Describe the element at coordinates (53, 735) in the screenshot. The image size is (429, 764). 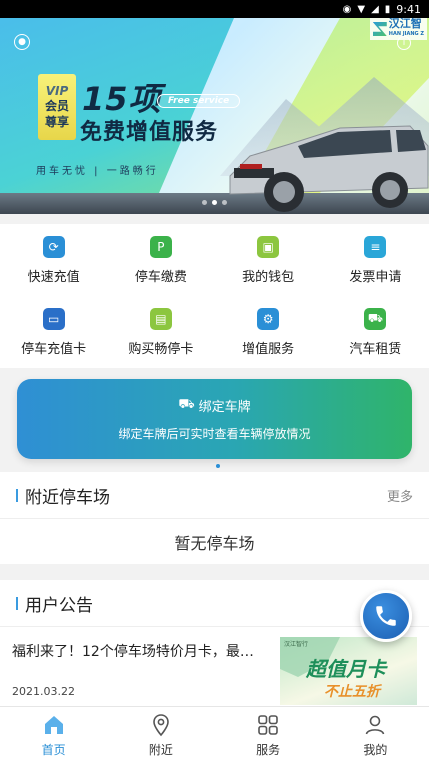
I see `tab-home: 首页` at that location.